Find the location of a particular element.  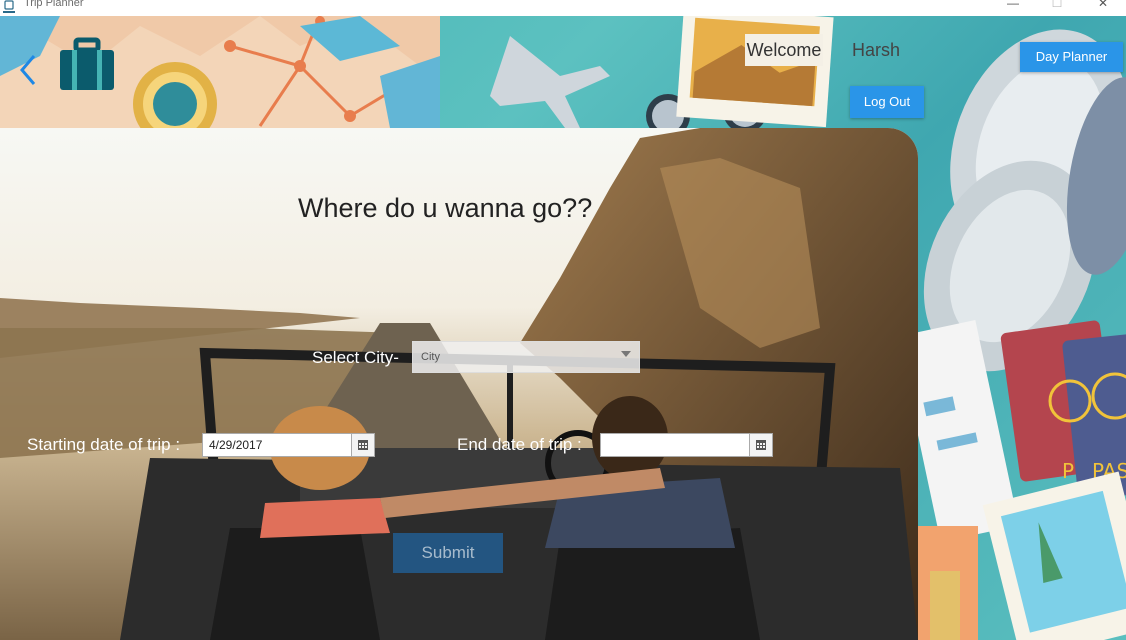

back-button is located at coordinates (28, 70).